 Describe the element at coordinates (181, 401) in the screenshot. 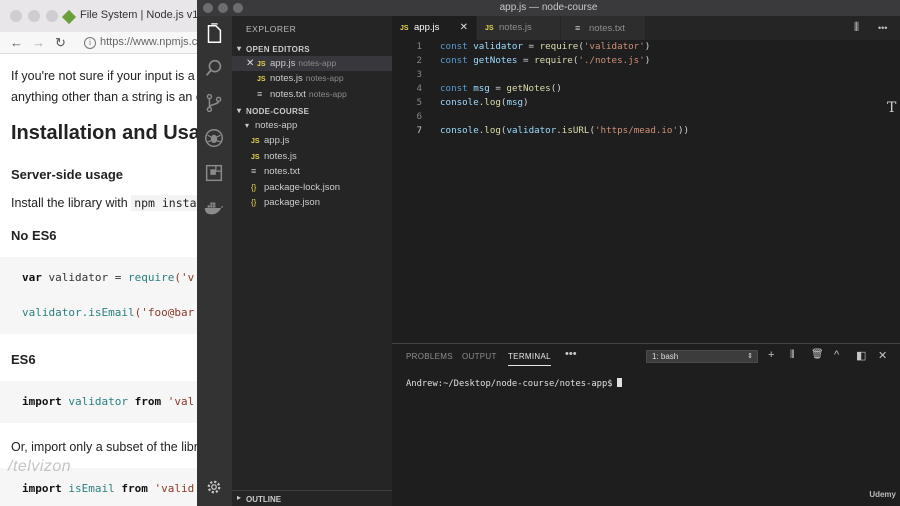

I see `code-token: 'val` at that location.